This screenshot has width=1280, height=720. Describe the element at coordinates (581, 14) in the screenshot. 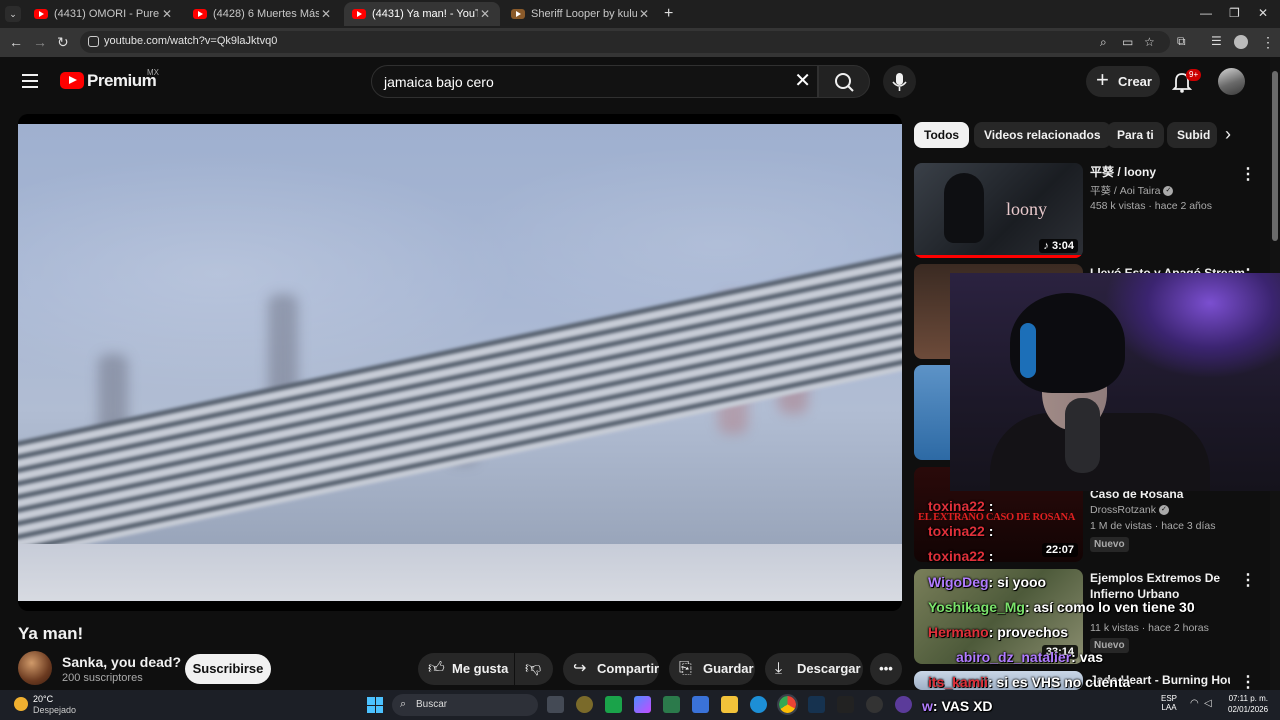

I see `browser-tab: Sheriff Looper by kulu ✕` at that location.